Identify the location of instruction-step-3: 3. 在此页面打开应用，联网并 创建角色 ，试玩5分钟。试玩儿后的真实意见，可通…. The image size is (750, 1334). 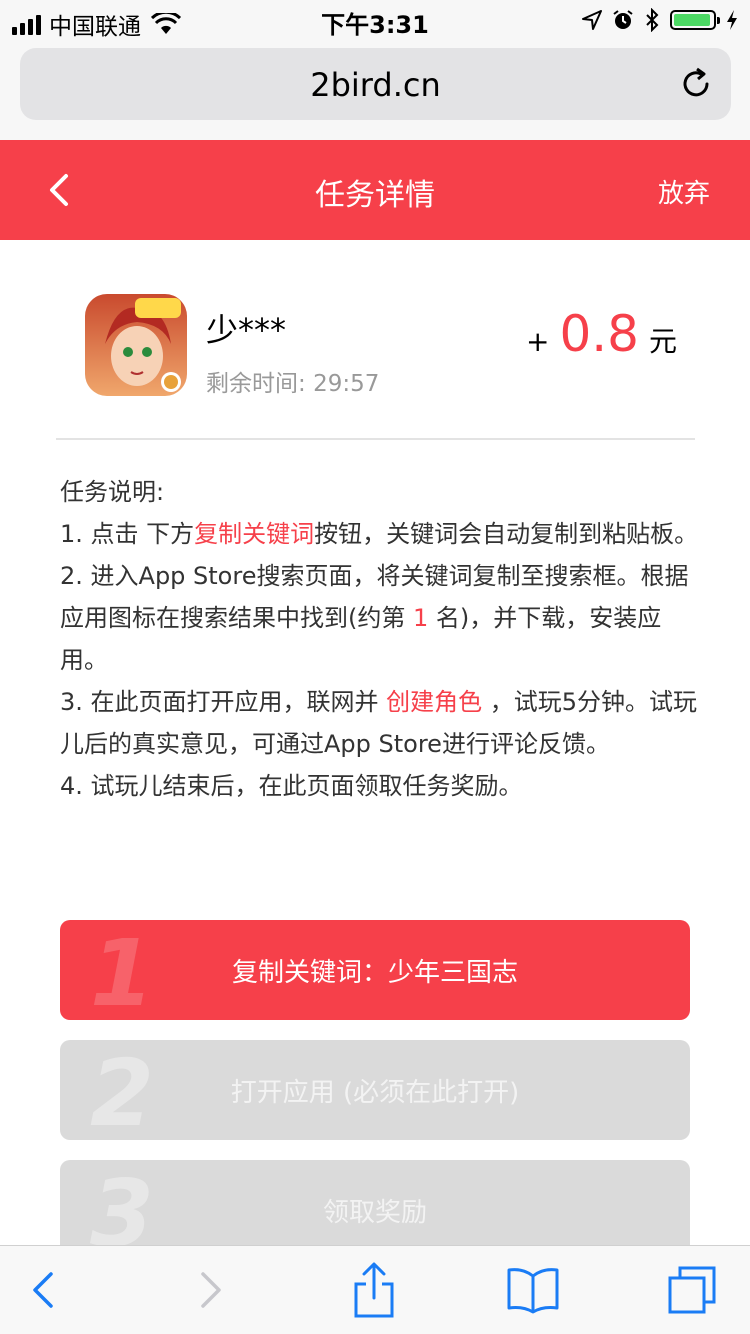
(380, 723).